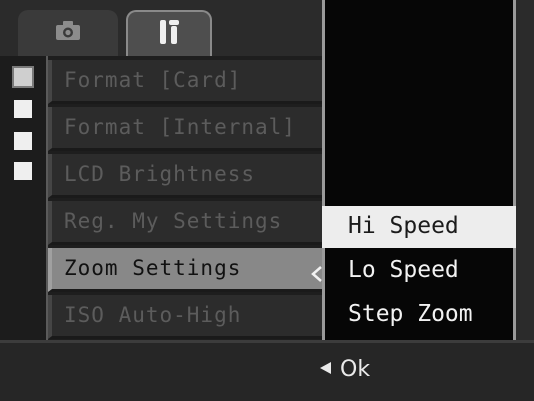 The width and height of the screenshot is (534, 401). I want to click on ok-label: Ok, so click(355, 369).